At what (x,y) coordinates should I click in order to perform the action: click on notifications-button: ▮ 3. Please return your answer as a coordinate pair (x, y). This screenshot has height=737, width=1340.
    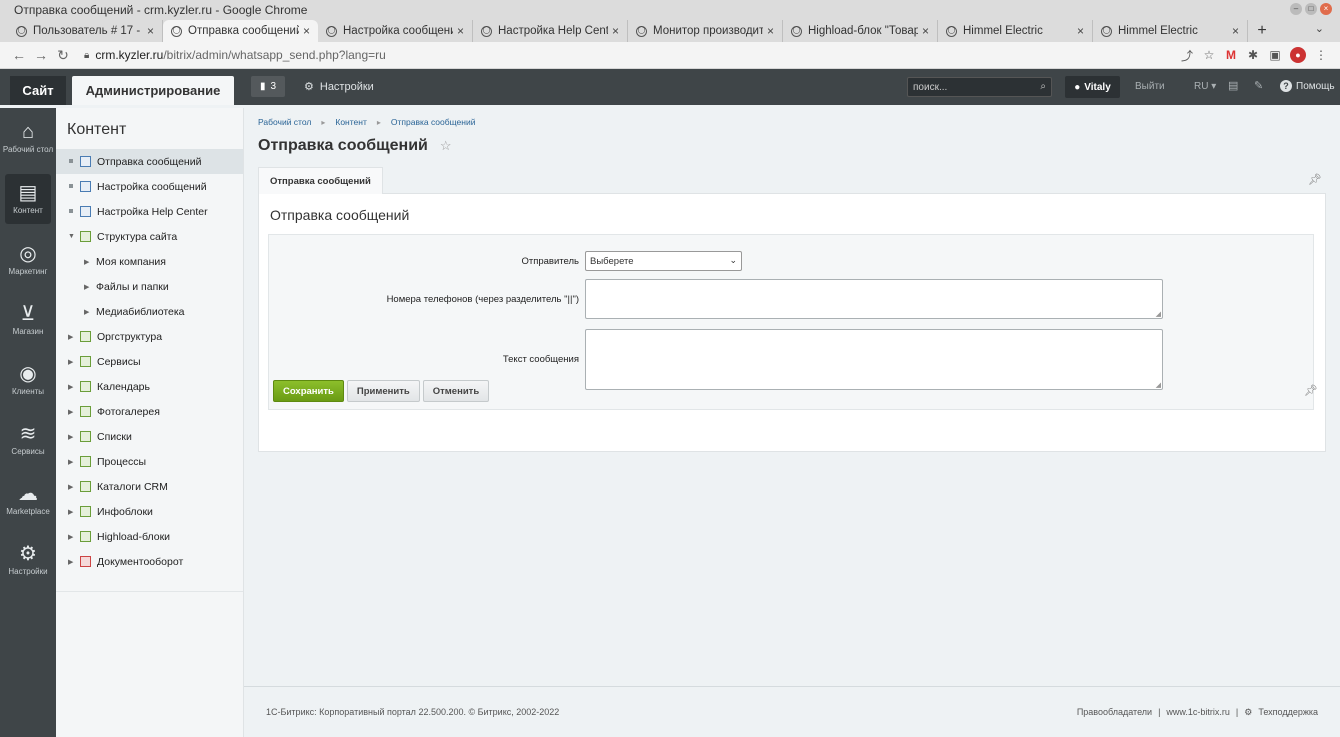
    Looking at the image, I should click on (268, 86).